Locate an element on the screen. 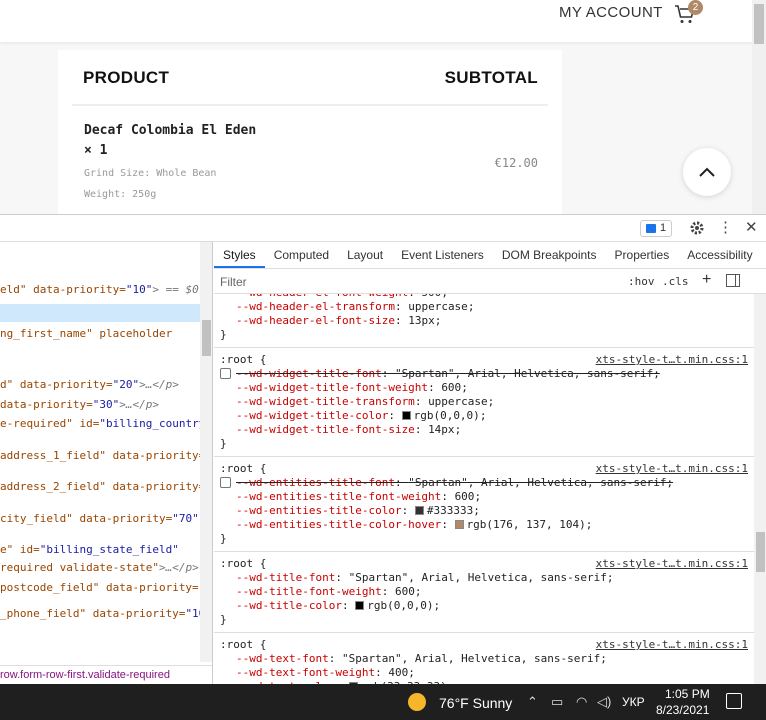 Image resolution: width=766 pixels, height=720 pixels. issues-button: 1 is located at coordinates (656, 228).